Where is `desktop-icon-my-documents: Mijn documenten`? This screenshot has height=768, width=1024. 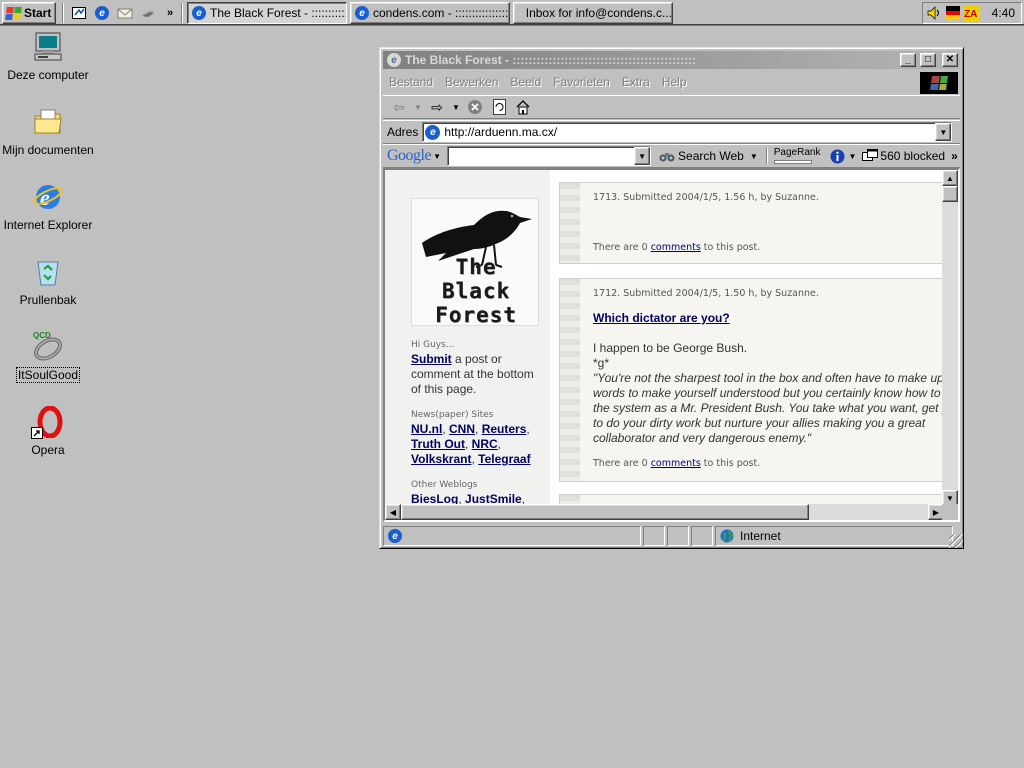
desktop-icon-my-documents: Mijn documenten is located at coordinates (48, 131).